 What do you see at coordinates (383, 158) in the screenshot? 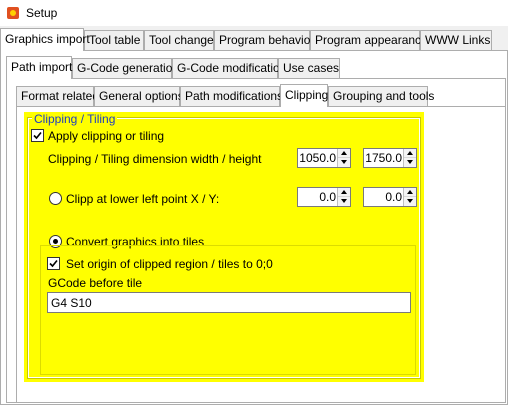
I see `height-value: 1750.0` at bounding box center [383, 158].